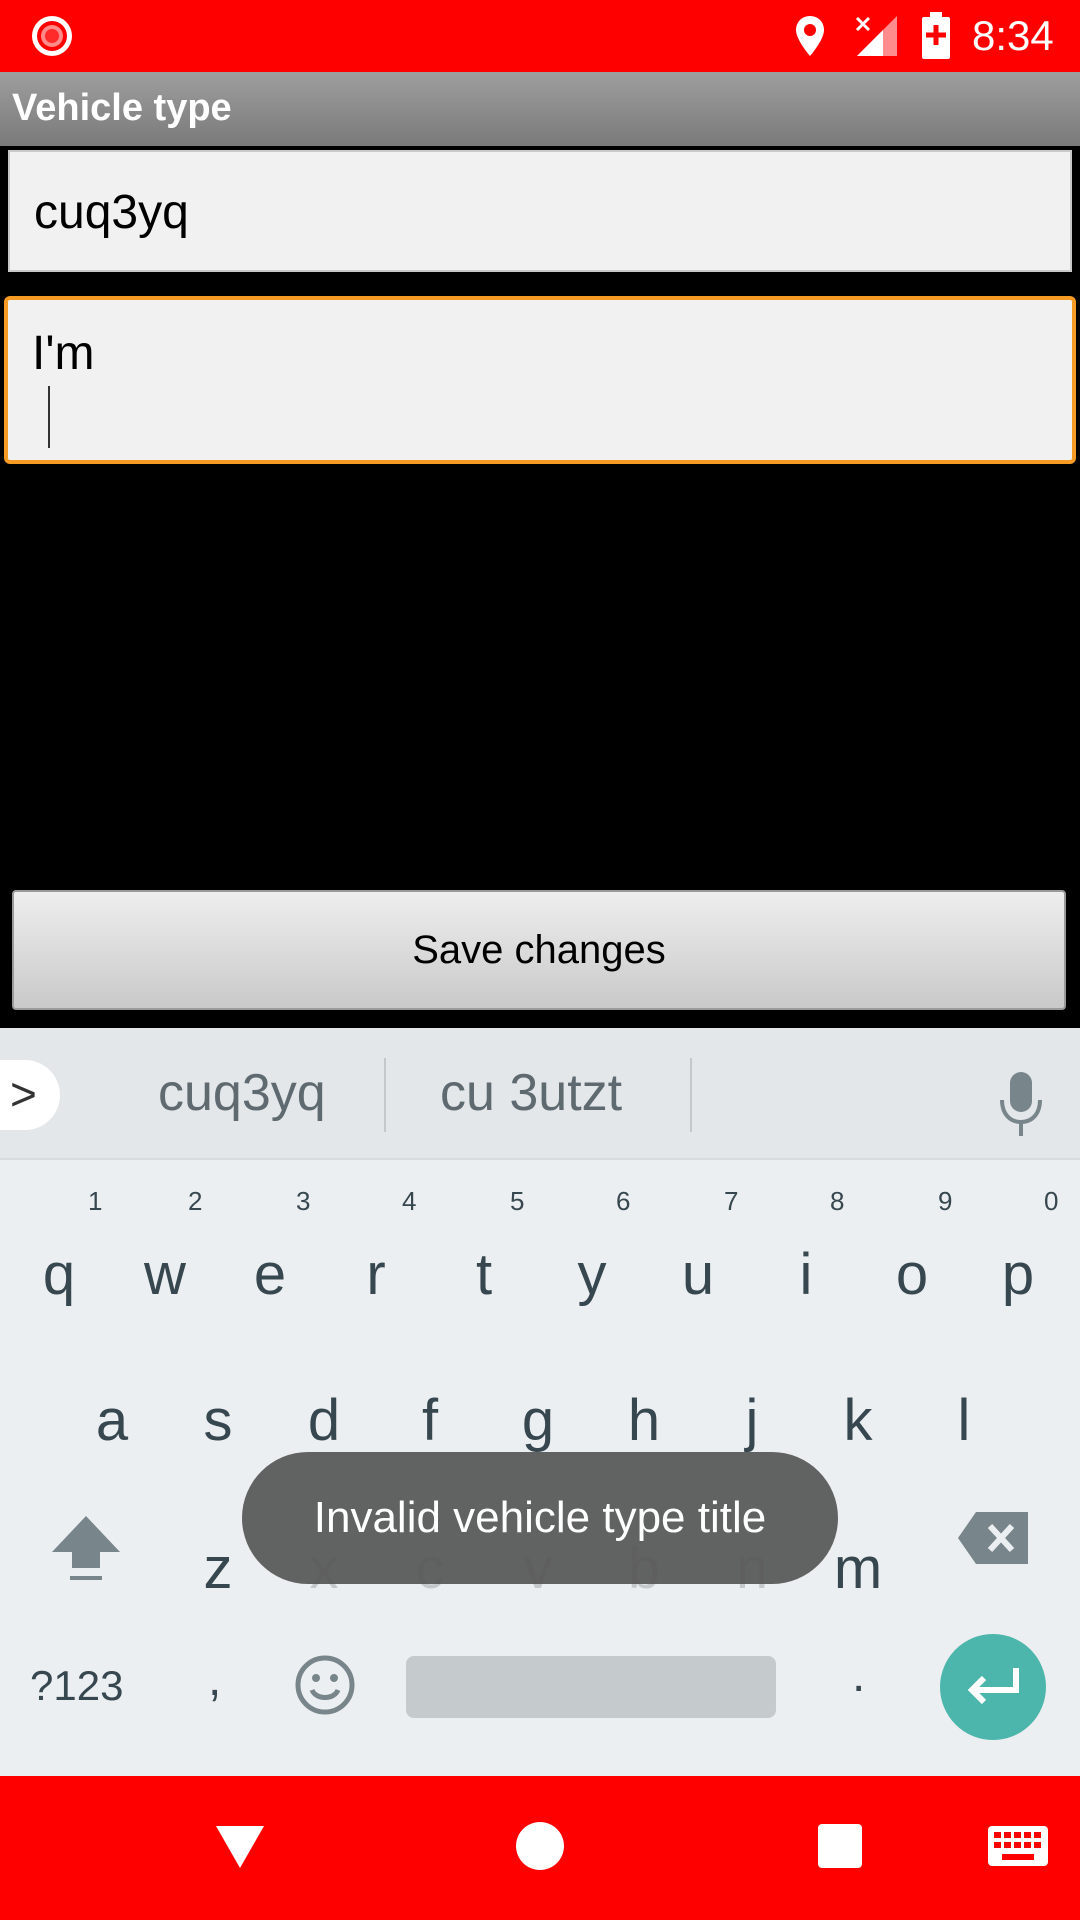  What do you see at coordinates (1018, 1846) in the screenshot?
I see `keyboard-icon` at bounding box center [1018, 1846].